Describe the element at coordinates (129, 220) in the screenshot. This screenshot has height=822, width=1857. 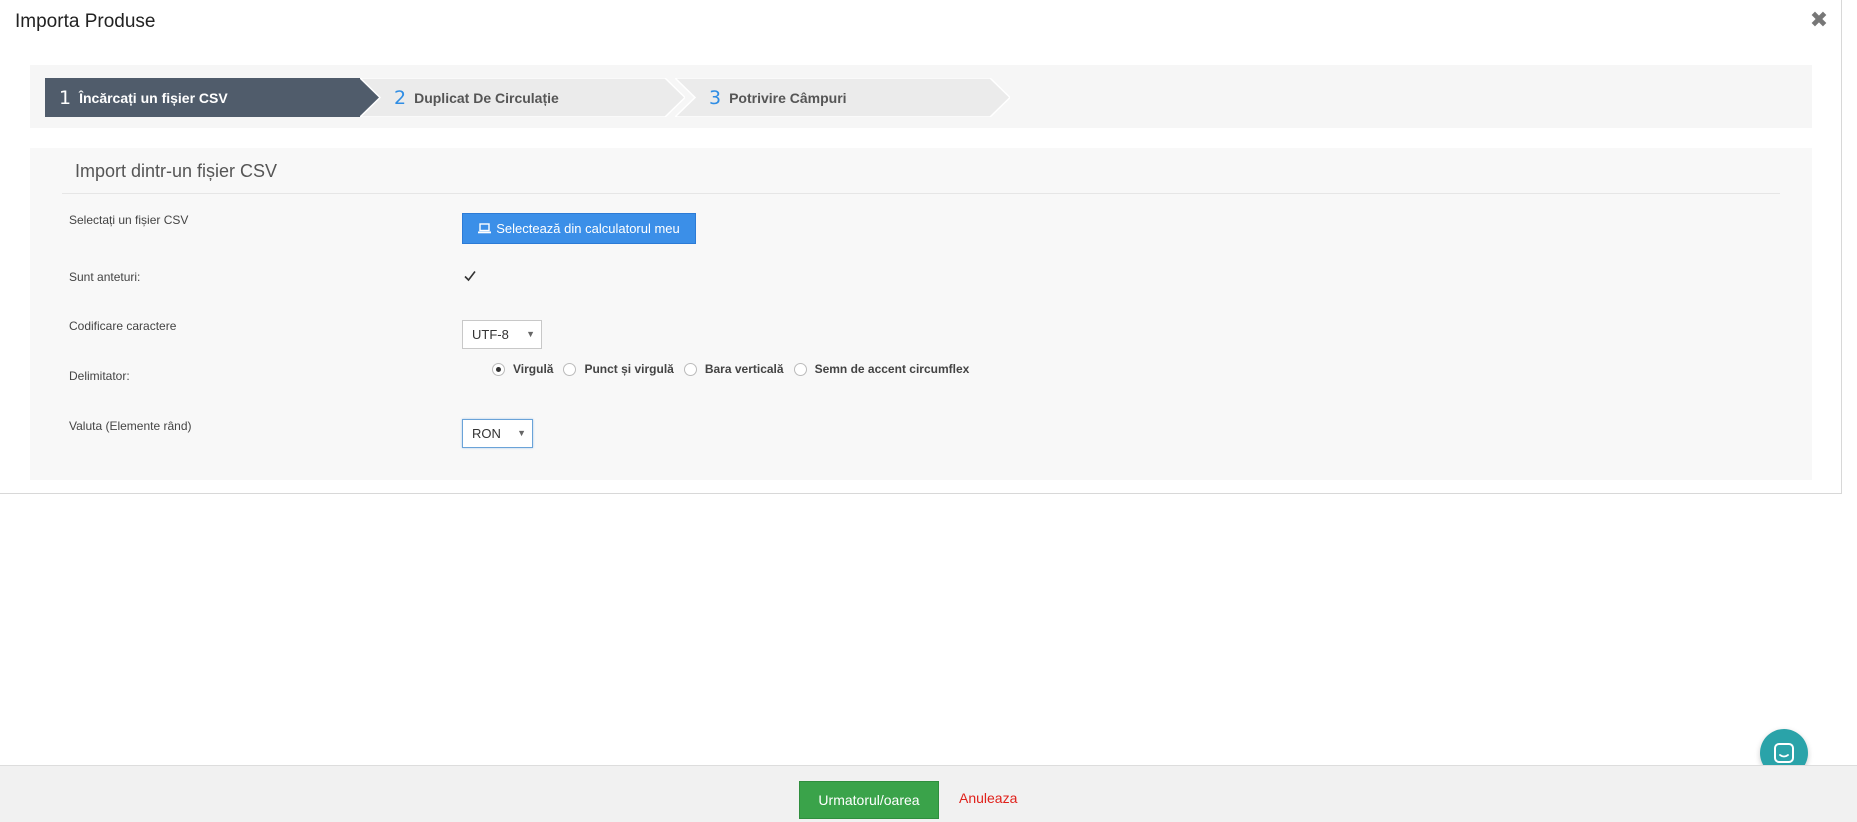
I see `file-label: Selectați un fișier CSV` at that location.